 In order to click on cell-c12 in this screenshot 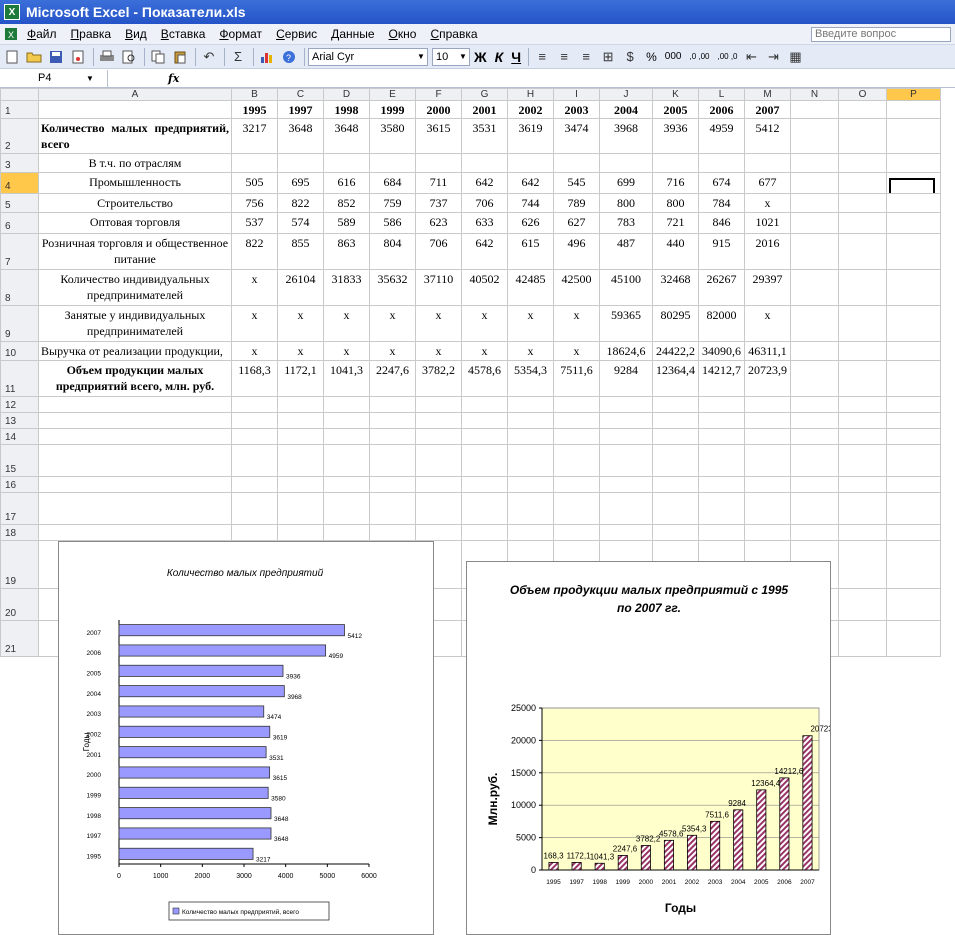, I will do `click(300, 404)`.